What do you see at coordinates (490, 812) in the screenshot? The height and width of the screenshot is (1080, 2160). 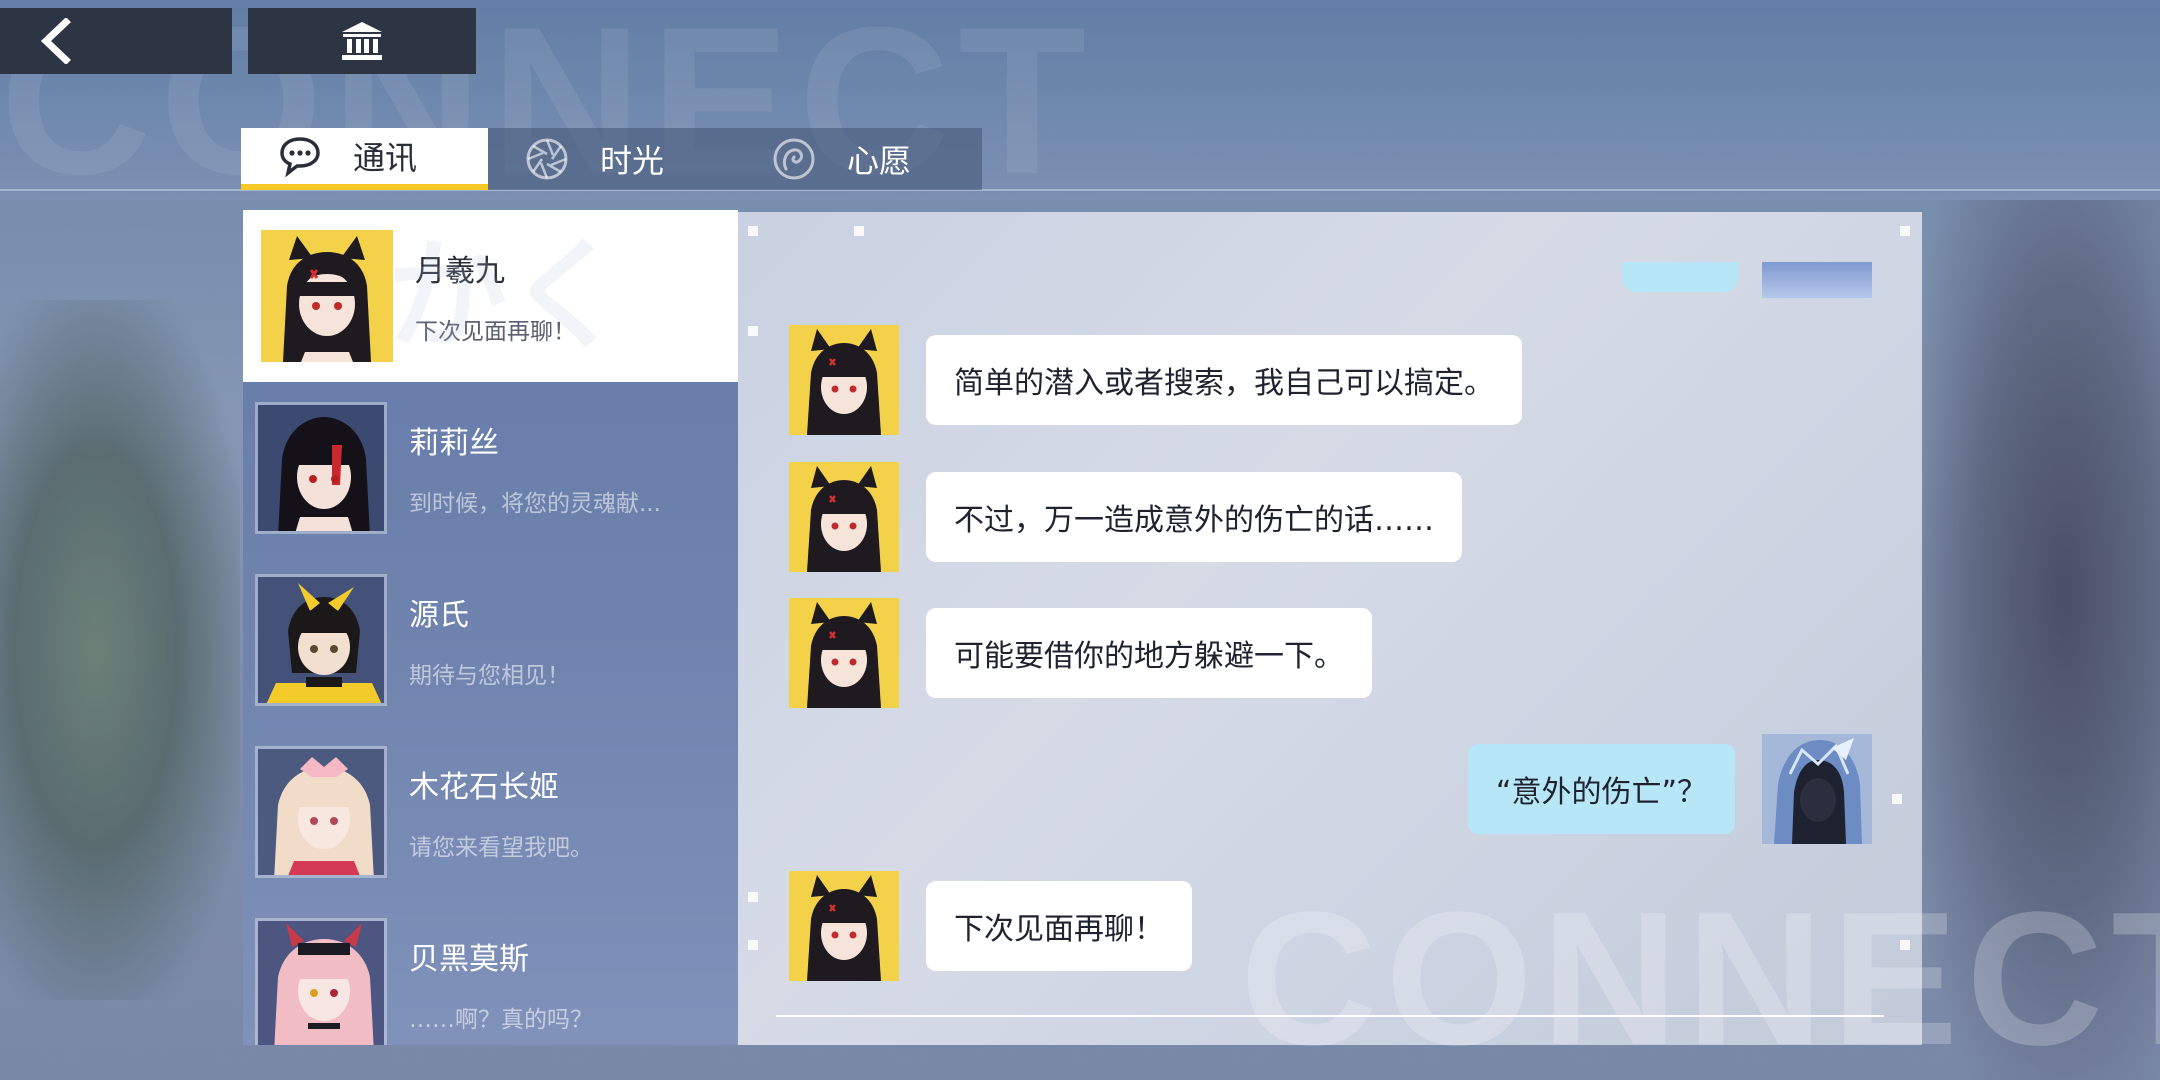 I see `contact-item: 木花石长姬 请您来看望我吧。` at bounding box center [490, 812].